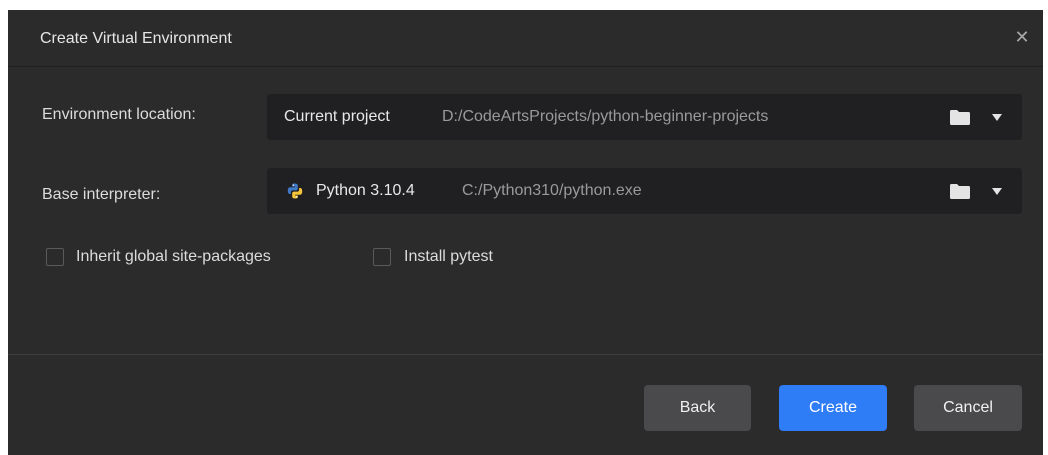 The width and height of the screenshot is (1048, 455). I want to click on close-icon: ✕, so click(1022, 37).